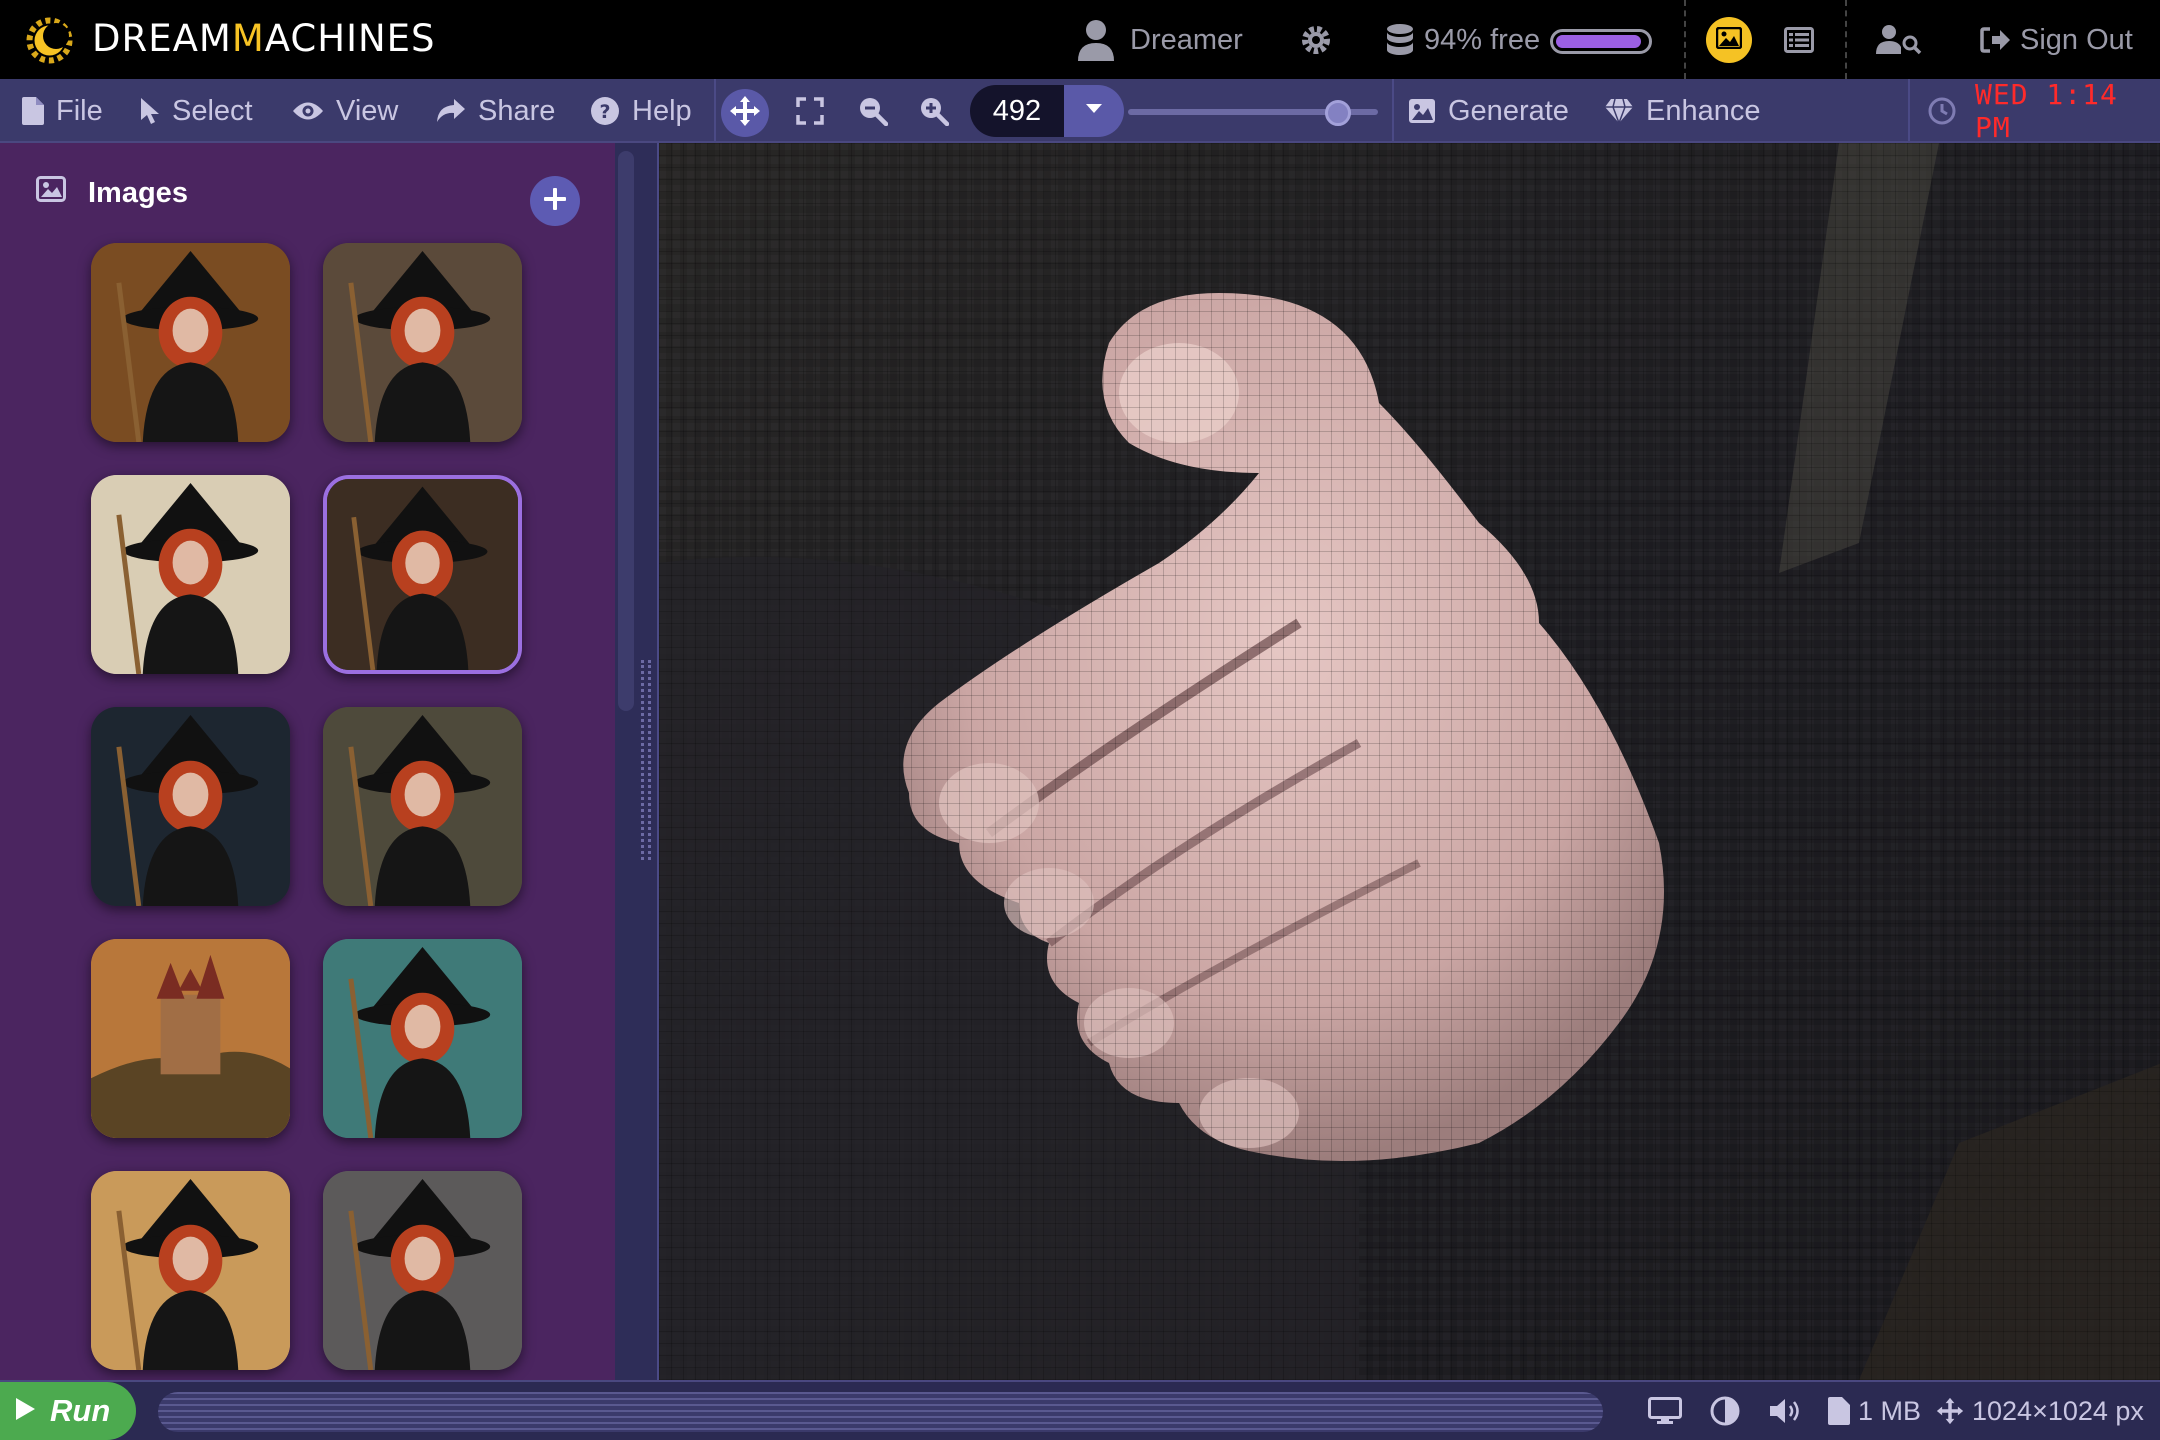 This screenshot has height=1440, width=2160. Describe the element at coordinates (49, 40) in the screenshot. I see `moon-logo-icon` at that location.